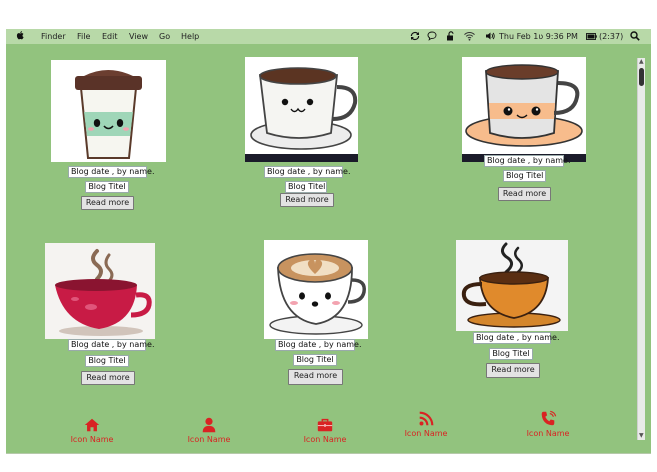 The height and width of the screenshot is (472, 657). What do you see at coordinates (92, 425) in the screenshot?
I see `home-icon` at bounding box center [92, 425].